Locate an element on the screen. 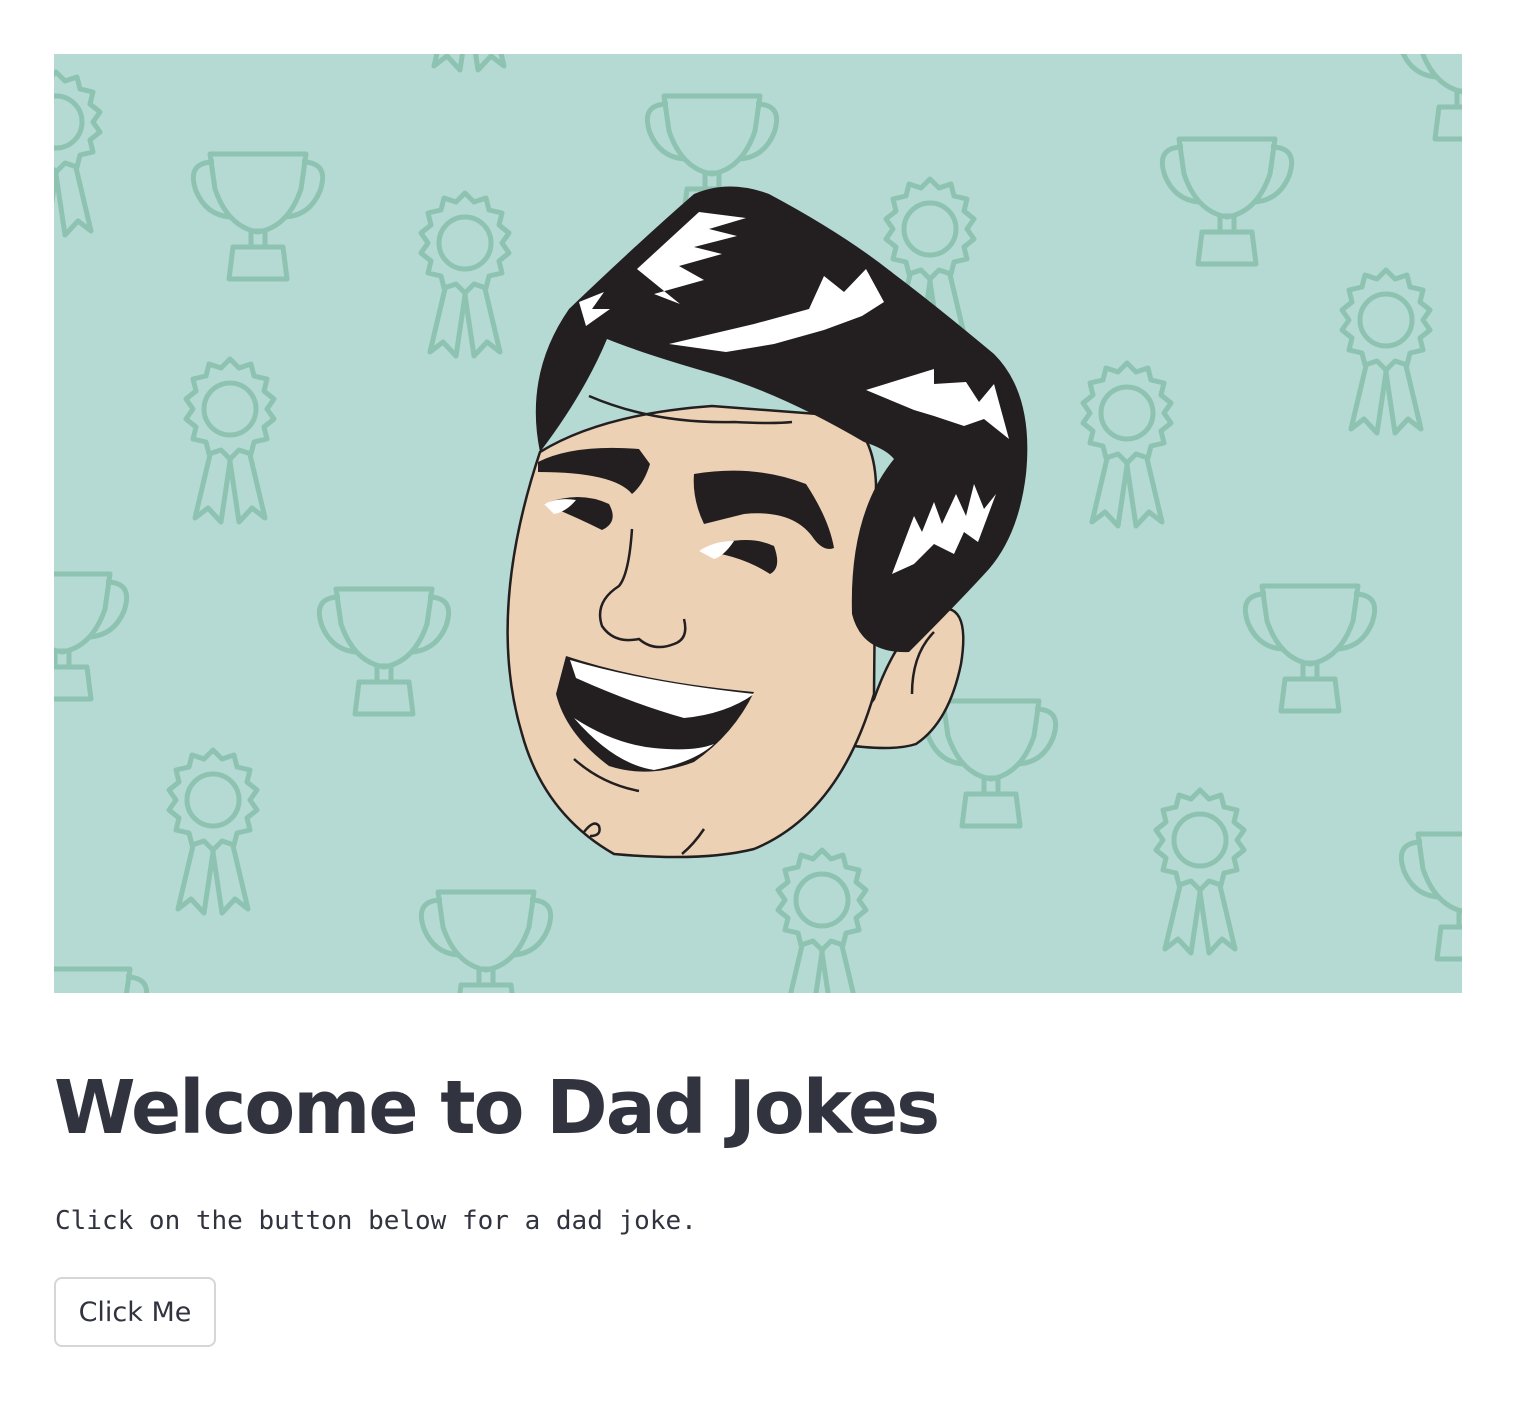 Image resolution: width=1540 pixels, height=1424 pixels. page-title: Welcome to Dad Jokes is located at coordinates (497, 1108).